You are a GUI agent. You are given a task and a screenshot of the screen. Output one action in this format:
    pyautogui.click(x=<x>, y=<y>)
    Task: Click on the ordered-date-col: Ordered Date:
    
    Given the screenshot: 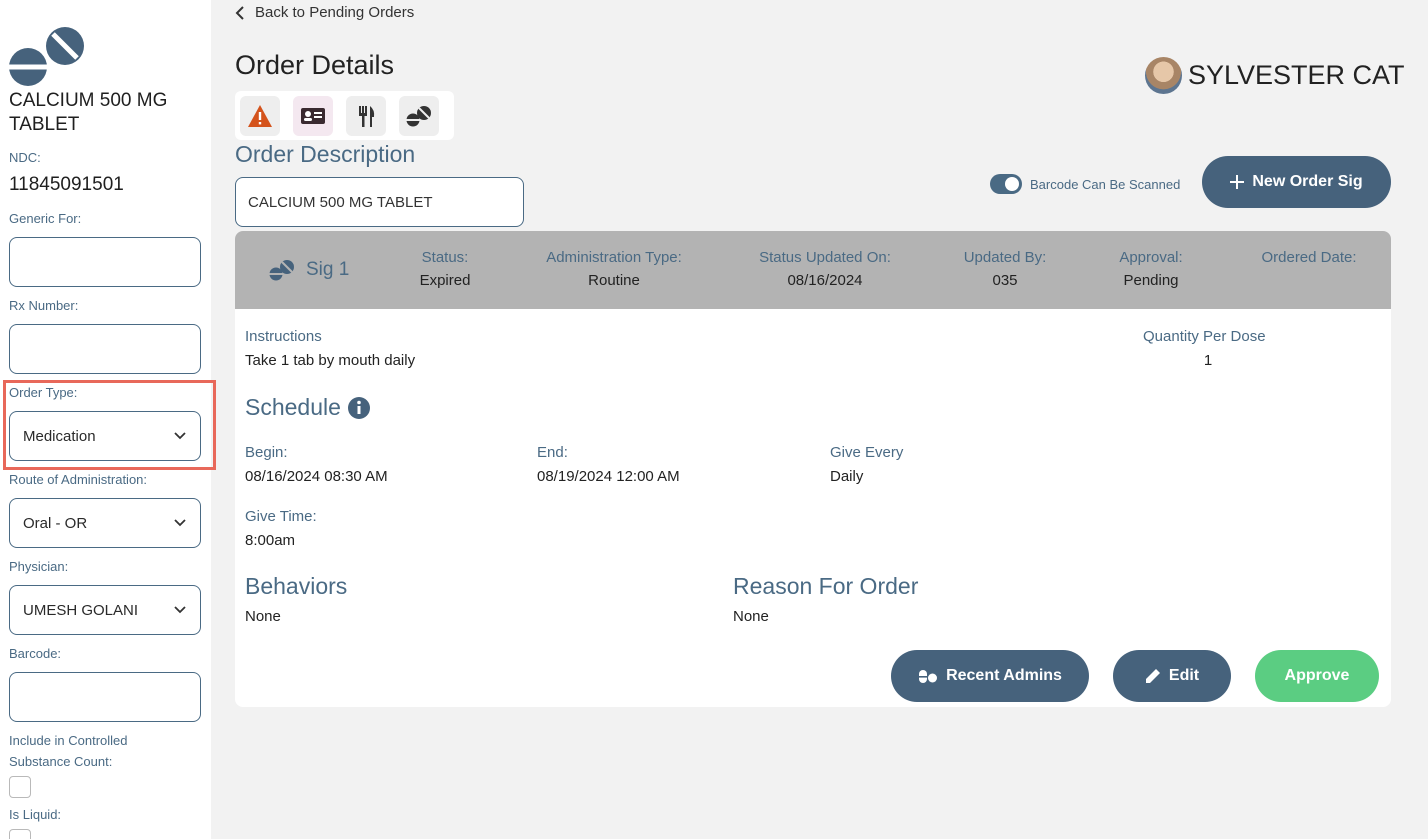 What is the action you would take?
    pyautogui.click(x=1309, y=260)
    